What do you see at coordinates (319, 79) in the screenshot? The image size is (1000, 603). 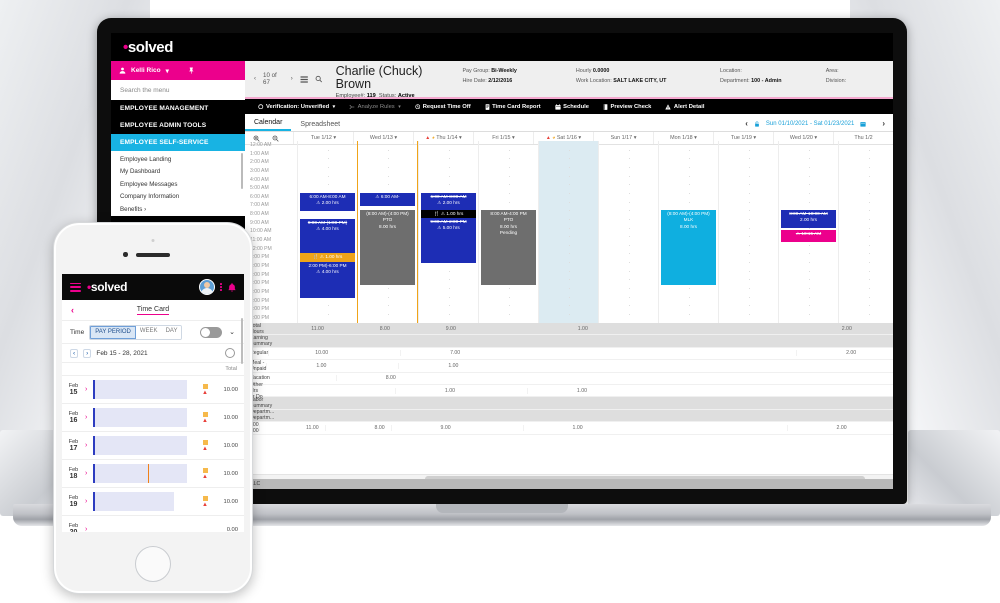 I see `search-icon` at bounding box center [319, 79].